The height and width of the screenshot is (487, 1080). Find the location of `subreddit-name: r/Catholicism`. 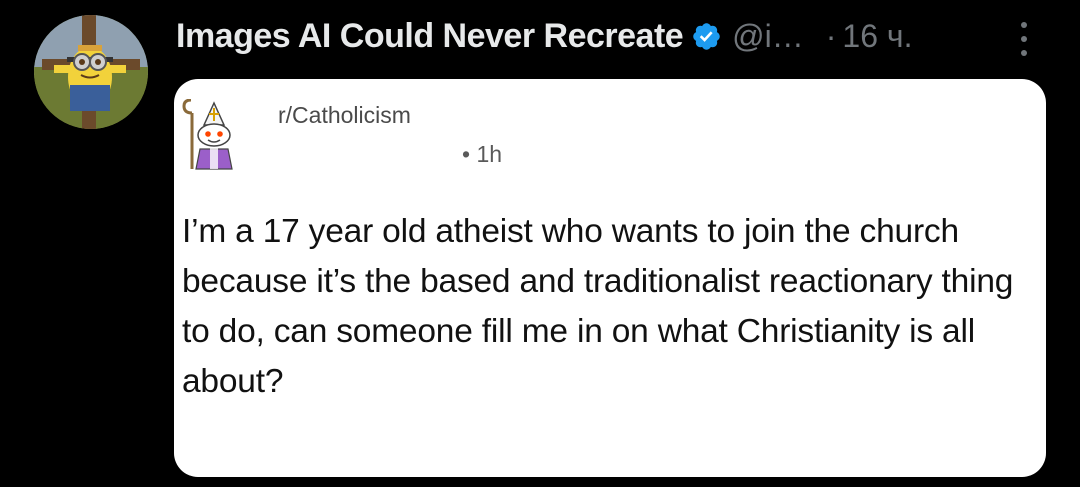

subreddit-name: r/Catholicism is located at coordinates (344, 115).